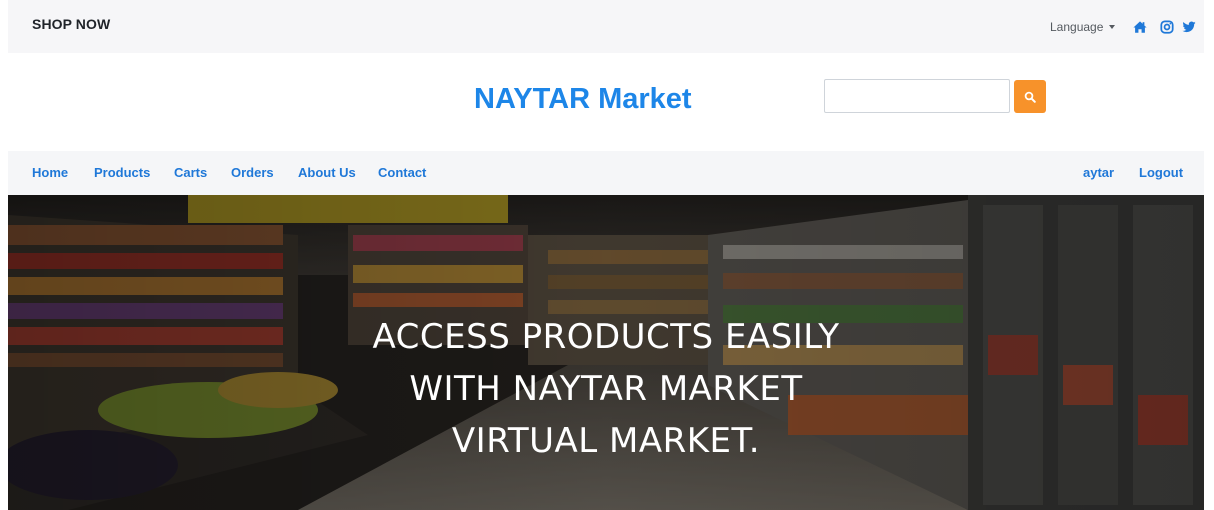 This screenshot has height=510, width=1214. What do you see at coordinates (606, 337) in the screenshot?
I see `hero-line-1: ACCESS PRODUCTS EASILY` at bounding box center [606, 337].